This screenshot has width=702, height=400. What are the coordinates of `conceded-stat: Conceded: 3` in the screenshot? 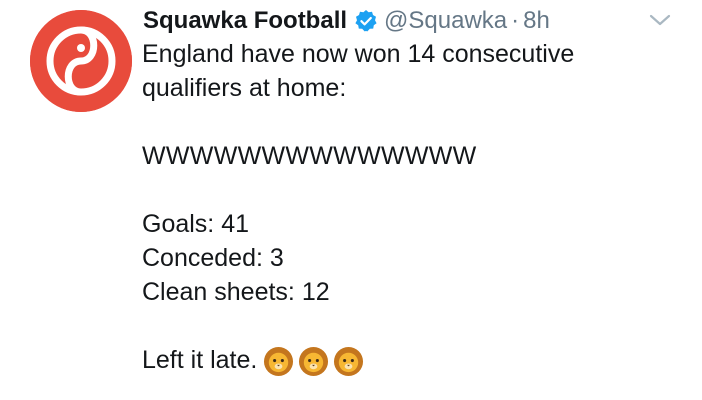 It's located at (213, 258).